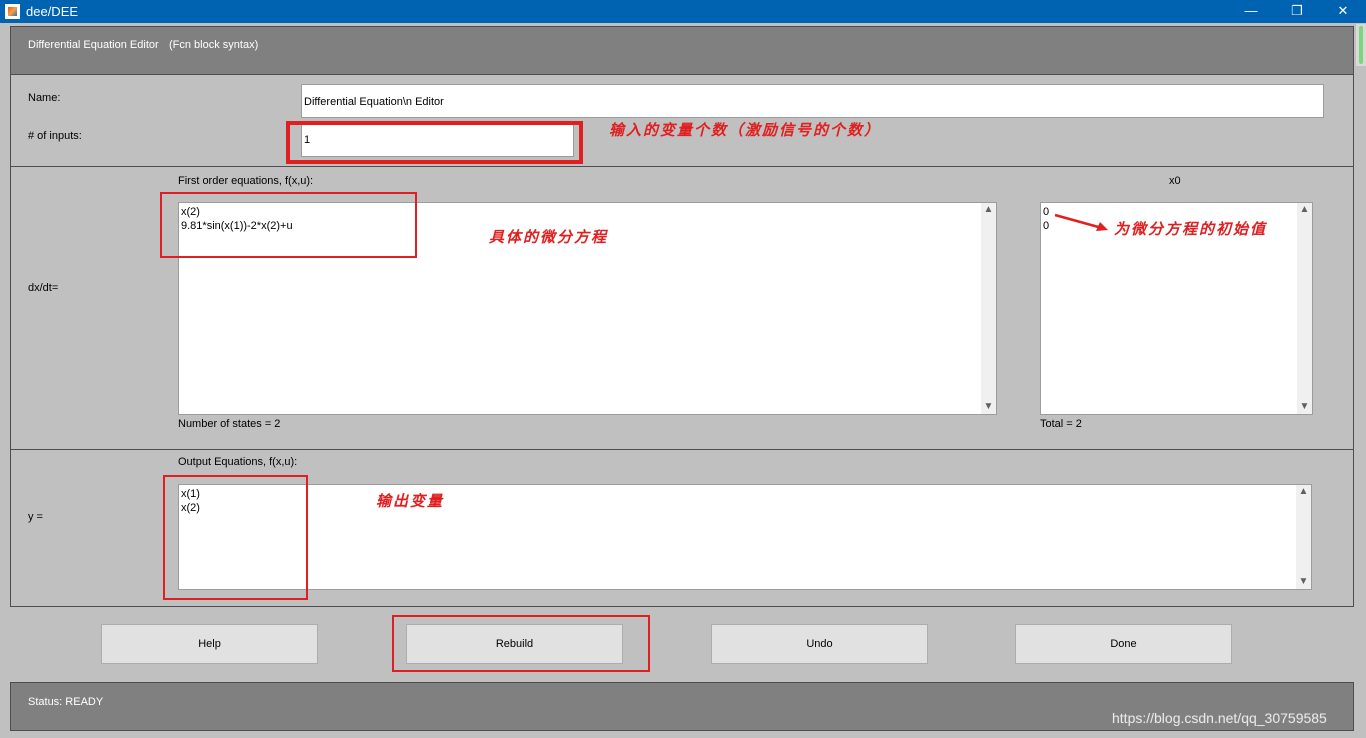  What do you see at coordinates (214, 45) in the screenshot?
I see `header-subtitle: (Fcn block syntax)` at bounding box center [214, 45].